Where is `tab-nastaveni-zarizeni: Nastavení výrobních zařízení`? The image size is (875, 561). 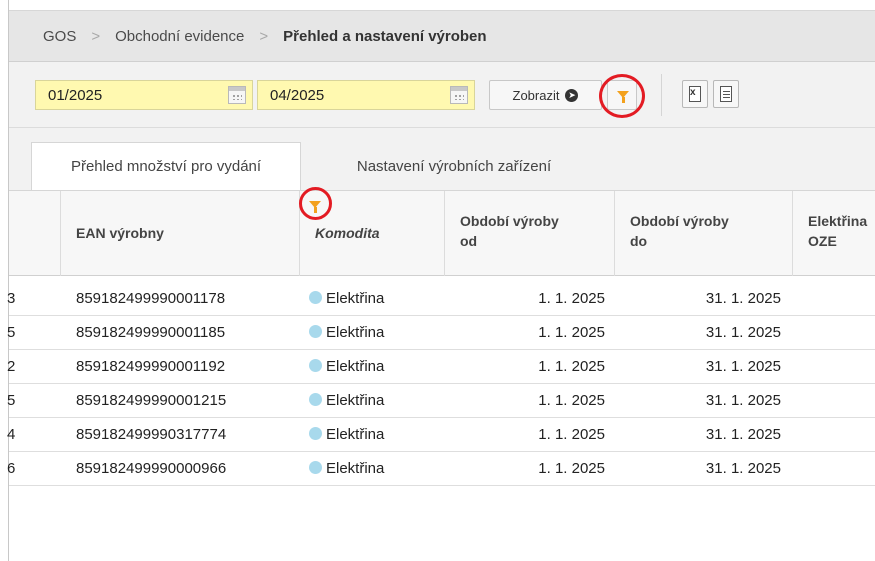 tab-nastaveni-zarizeni: Nastavení výrobních zařízení is located at coordinates (454, 166).